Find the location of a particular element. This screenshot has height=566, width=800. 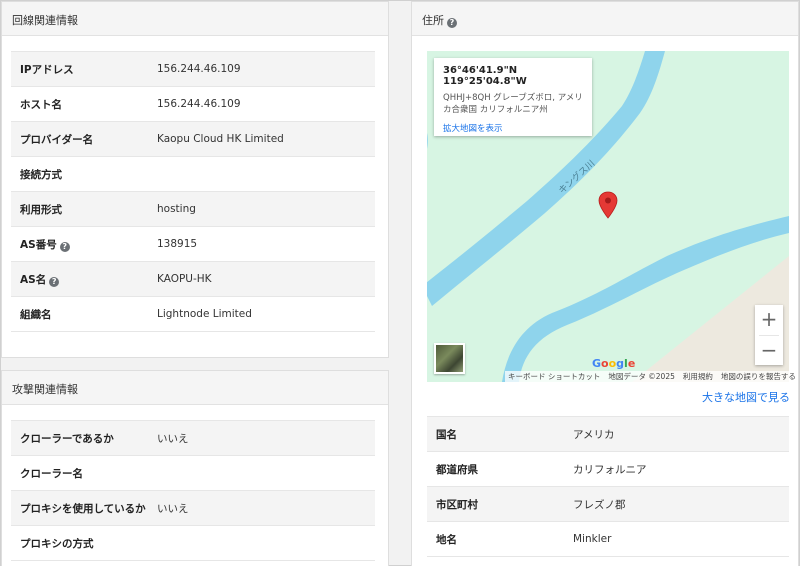

row-key: プロバイダー名 is located at coordinates (84, 139).